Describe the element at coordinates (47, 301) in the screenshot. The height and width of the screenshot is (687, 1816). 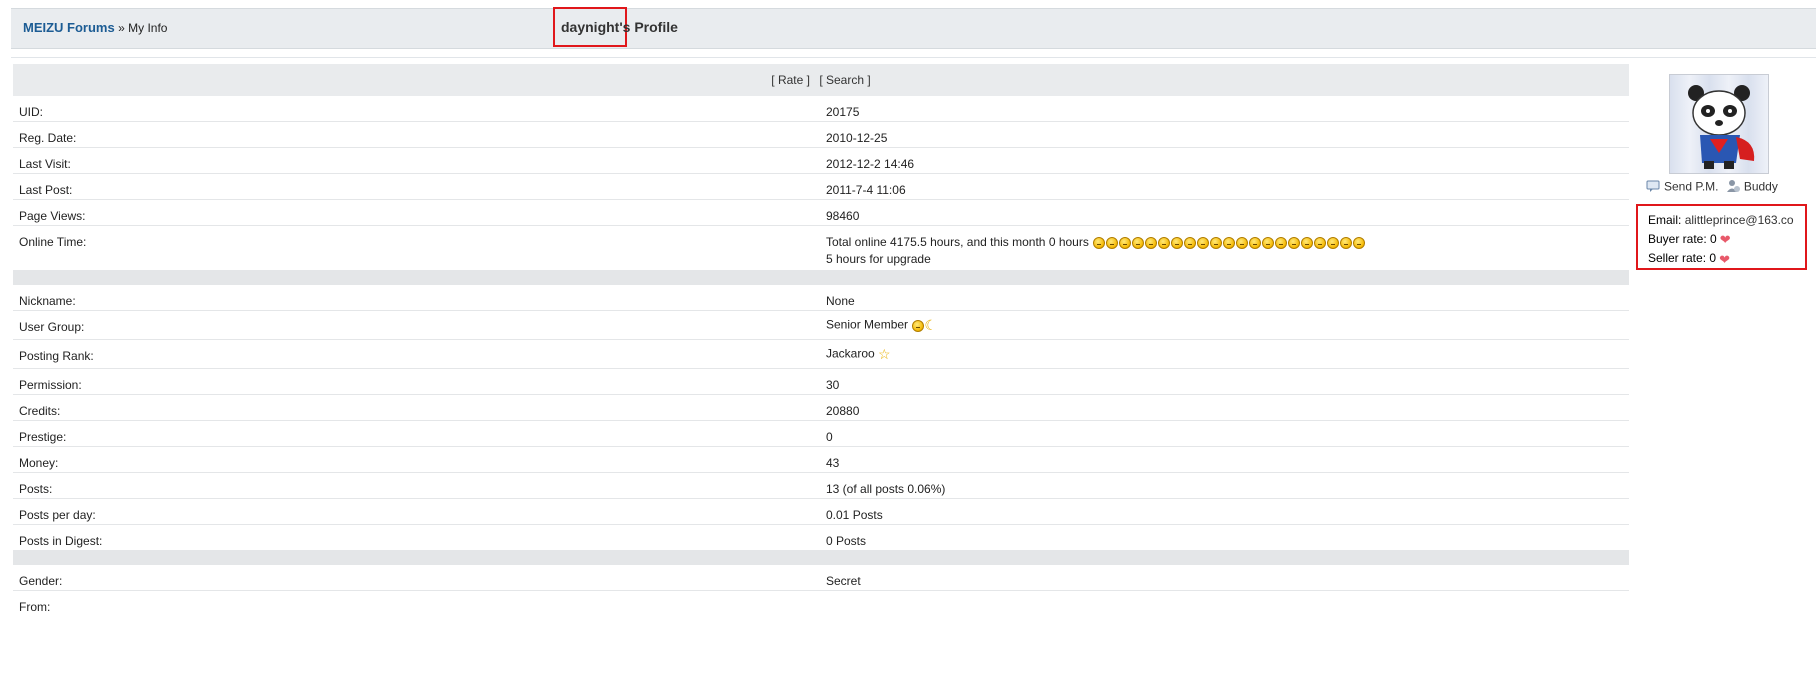
I see `row-label: Nickname:` at that location.